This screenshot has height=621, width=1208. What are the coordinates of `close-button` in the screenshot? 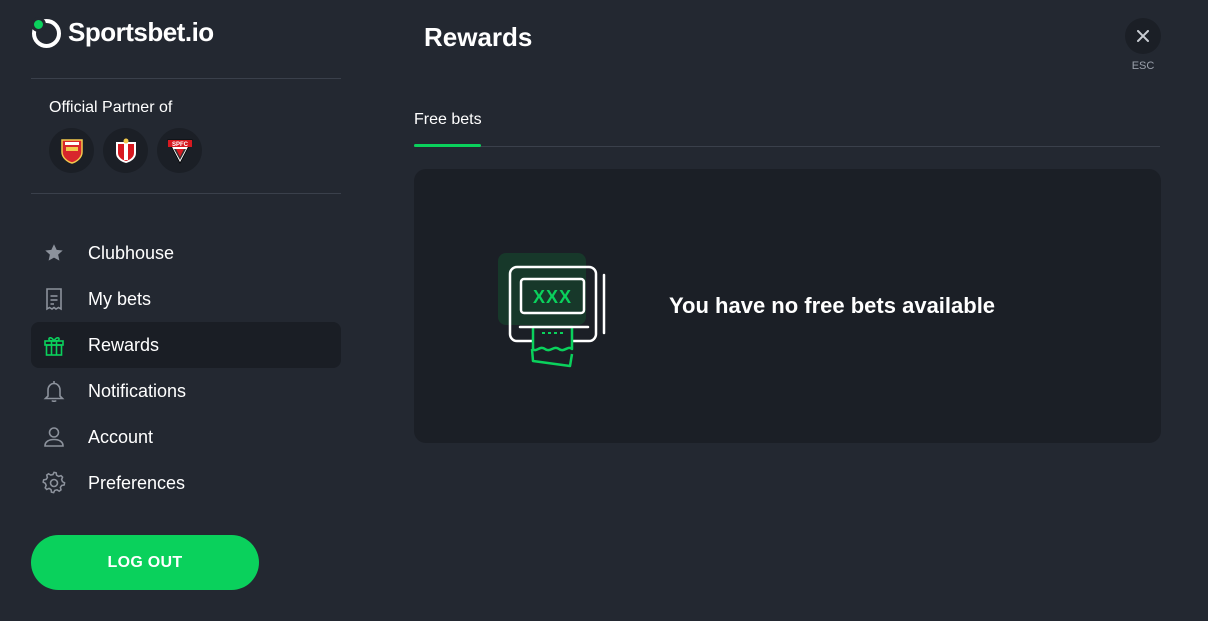 It's located at (1143, 36).